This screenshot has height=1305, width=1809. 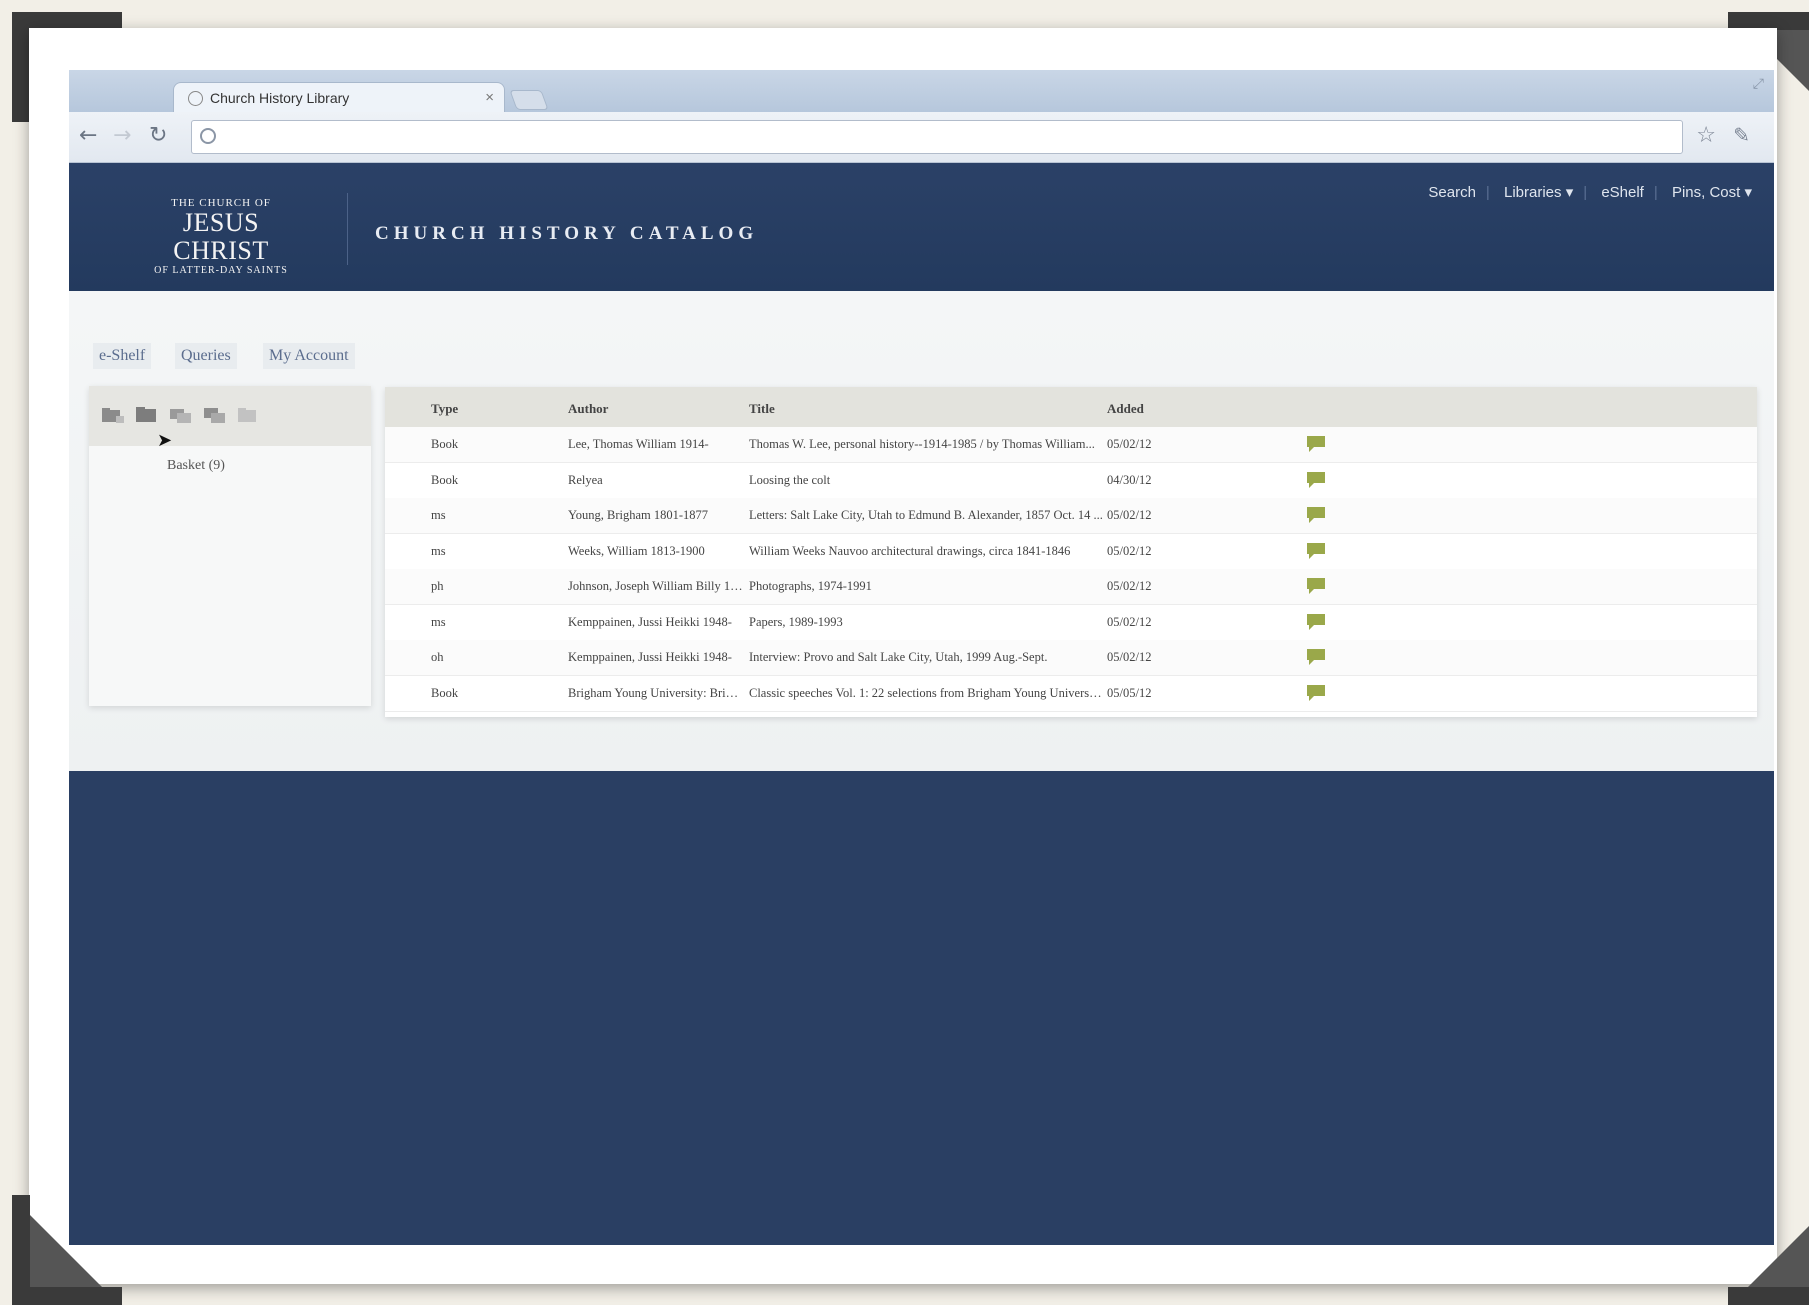 What do you see at coordinates (1452, 192) in the screenshot?
I see `nav-search: Search` at bounding box center [1452, 192].